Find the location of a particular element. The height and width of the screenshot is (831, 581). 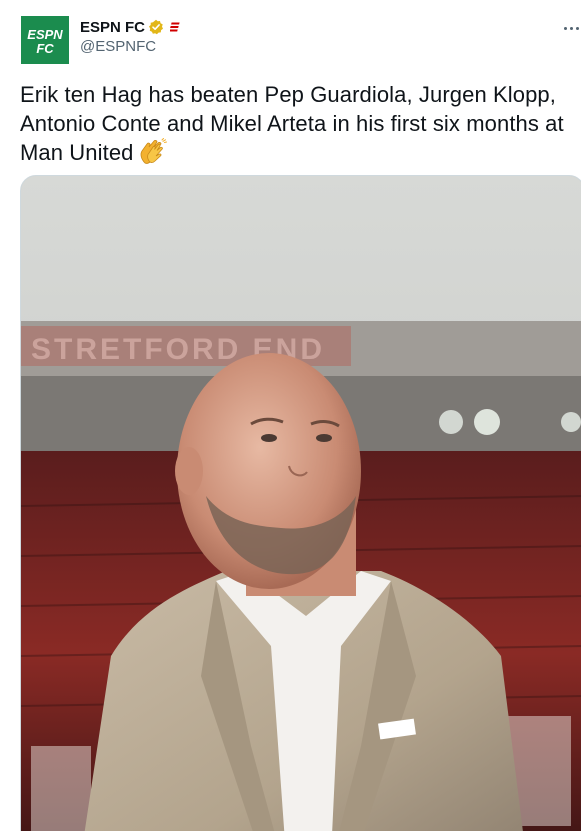

display-name: ESPN FC is located at coordinates (112, 27).